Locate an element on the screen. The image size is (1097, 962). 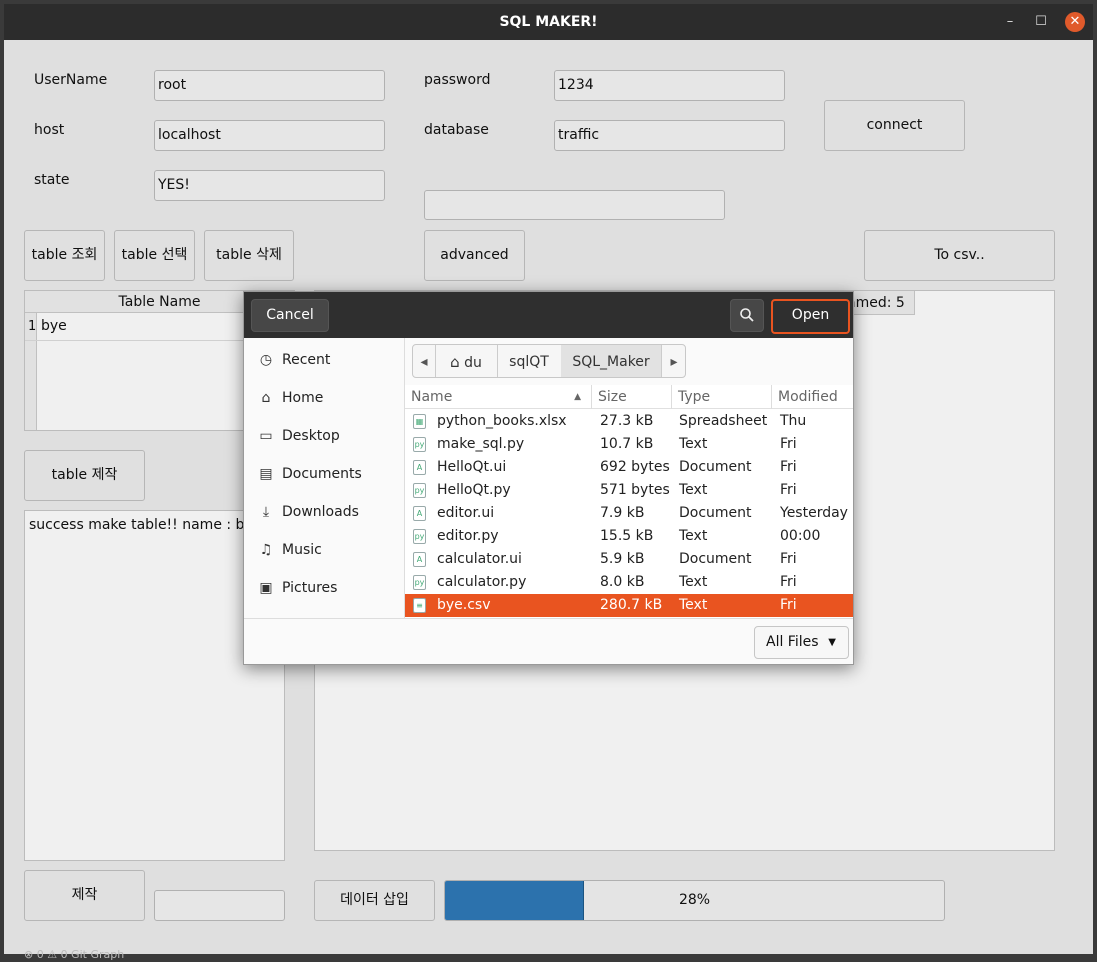
title-bar: SQL MAKER! – ☐ ✕ is located at coordinates (548, 22).